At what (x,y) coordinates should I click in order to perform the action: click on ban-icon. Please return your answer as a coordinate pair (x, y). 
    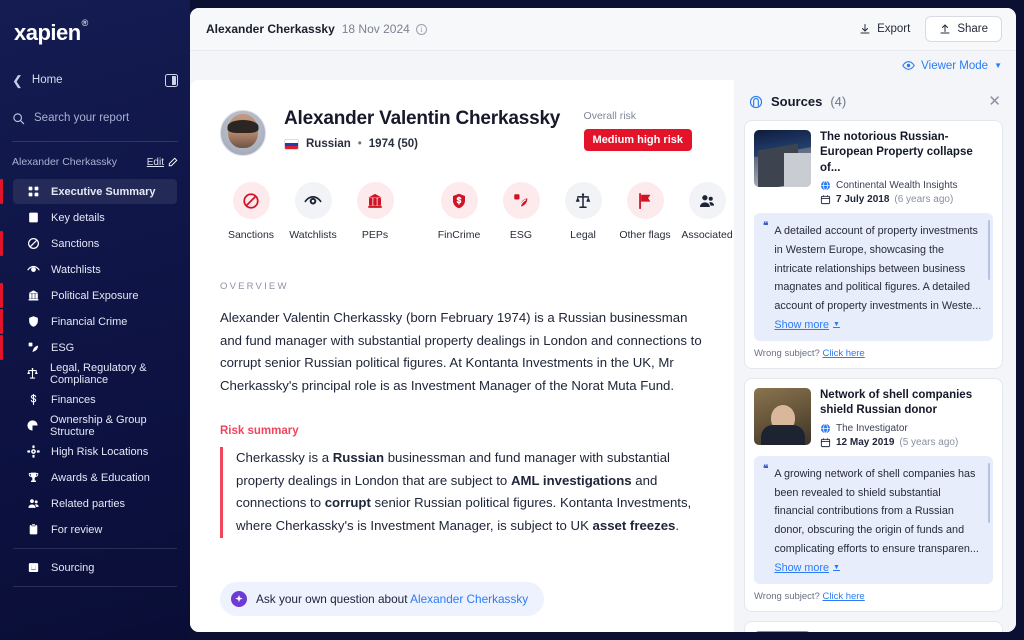
    Looking at the image, I should click on (33, 243).